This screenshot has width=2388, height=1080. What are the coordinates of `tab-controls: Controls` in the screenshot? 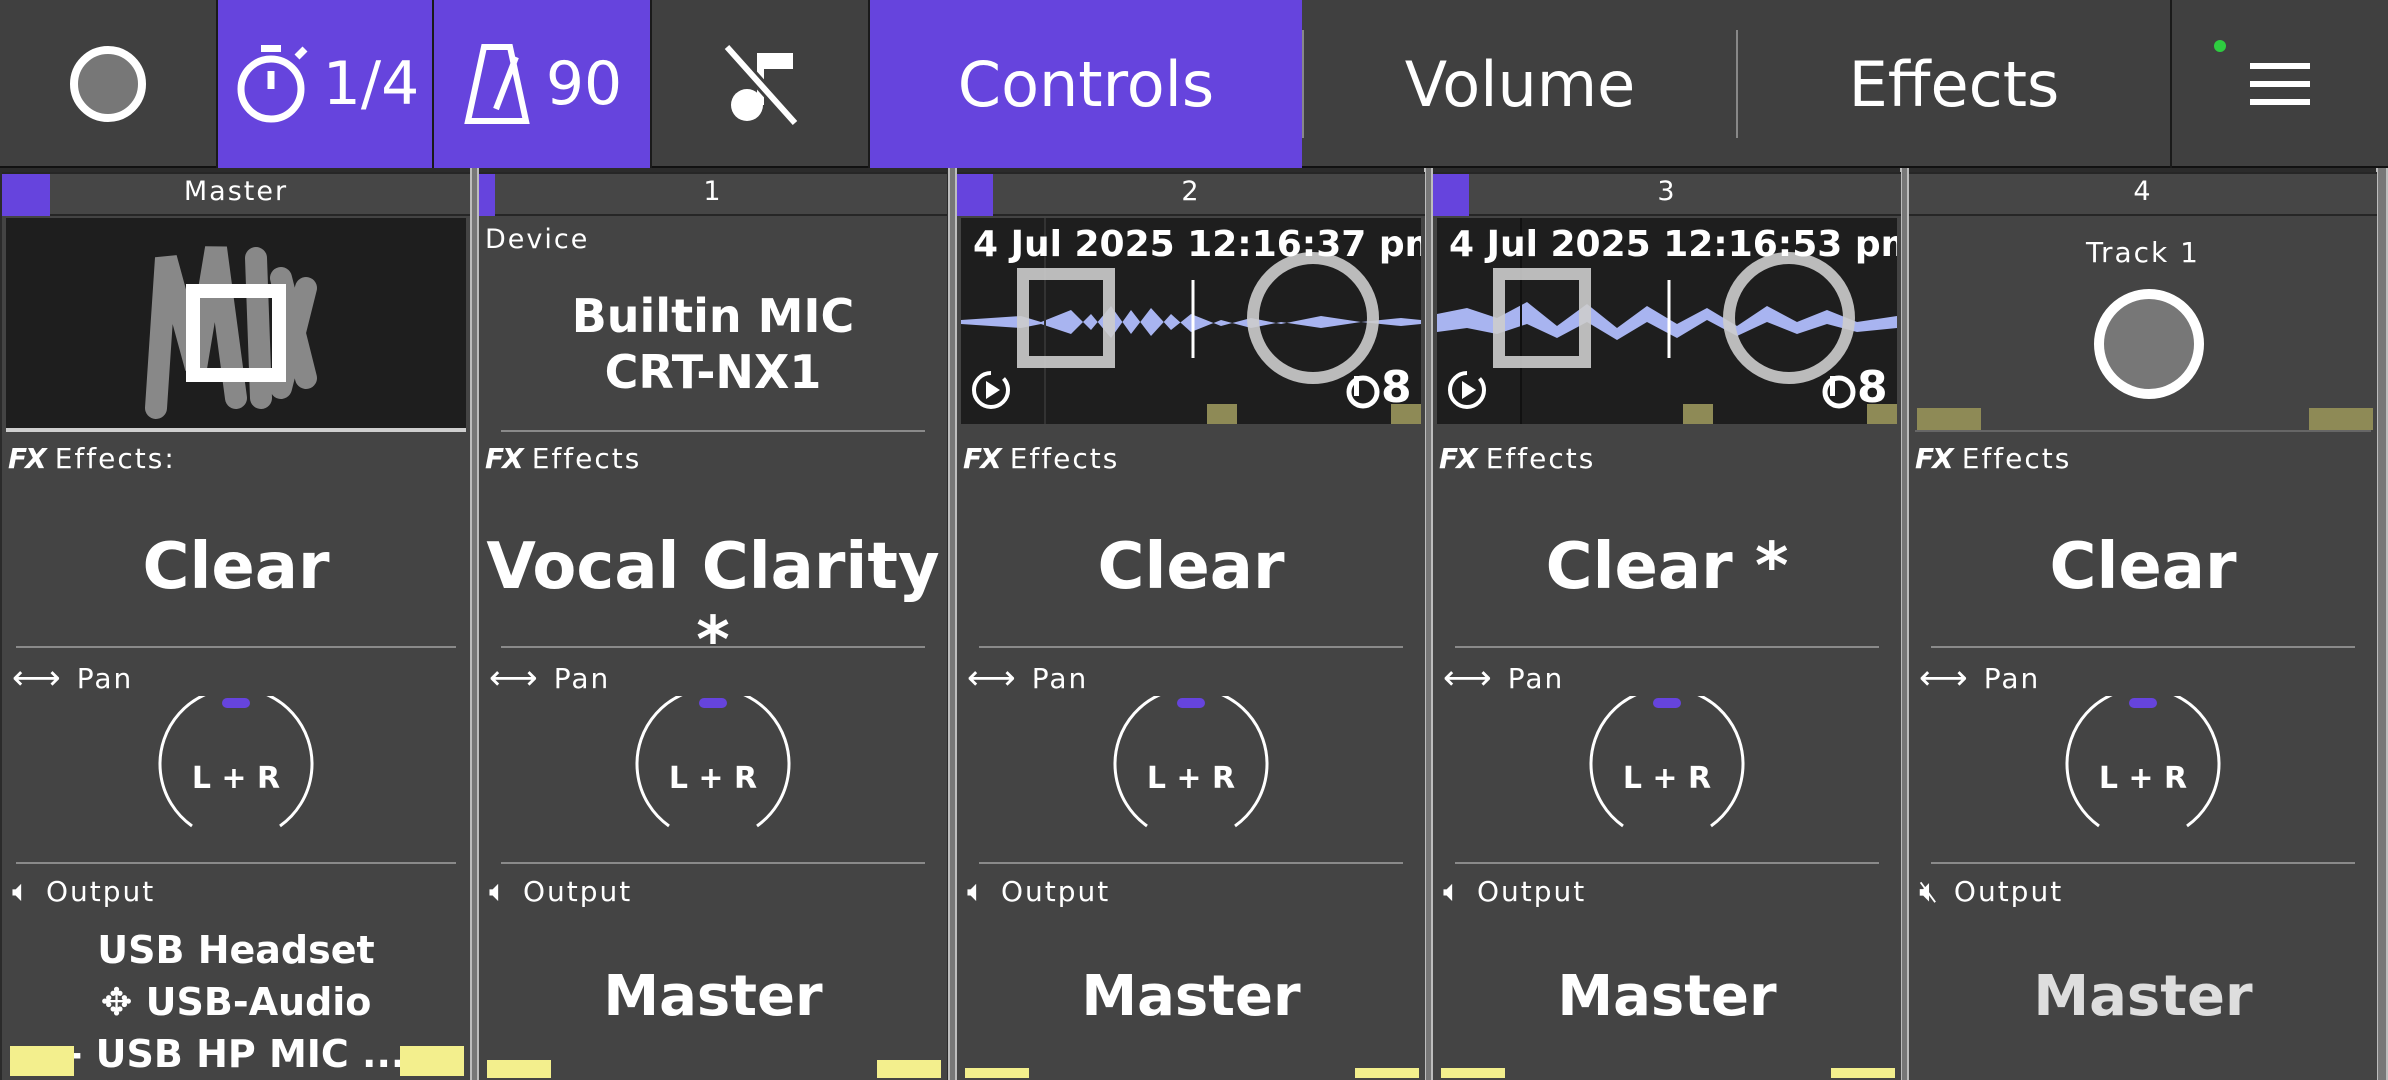 It's located at (1086, 84).